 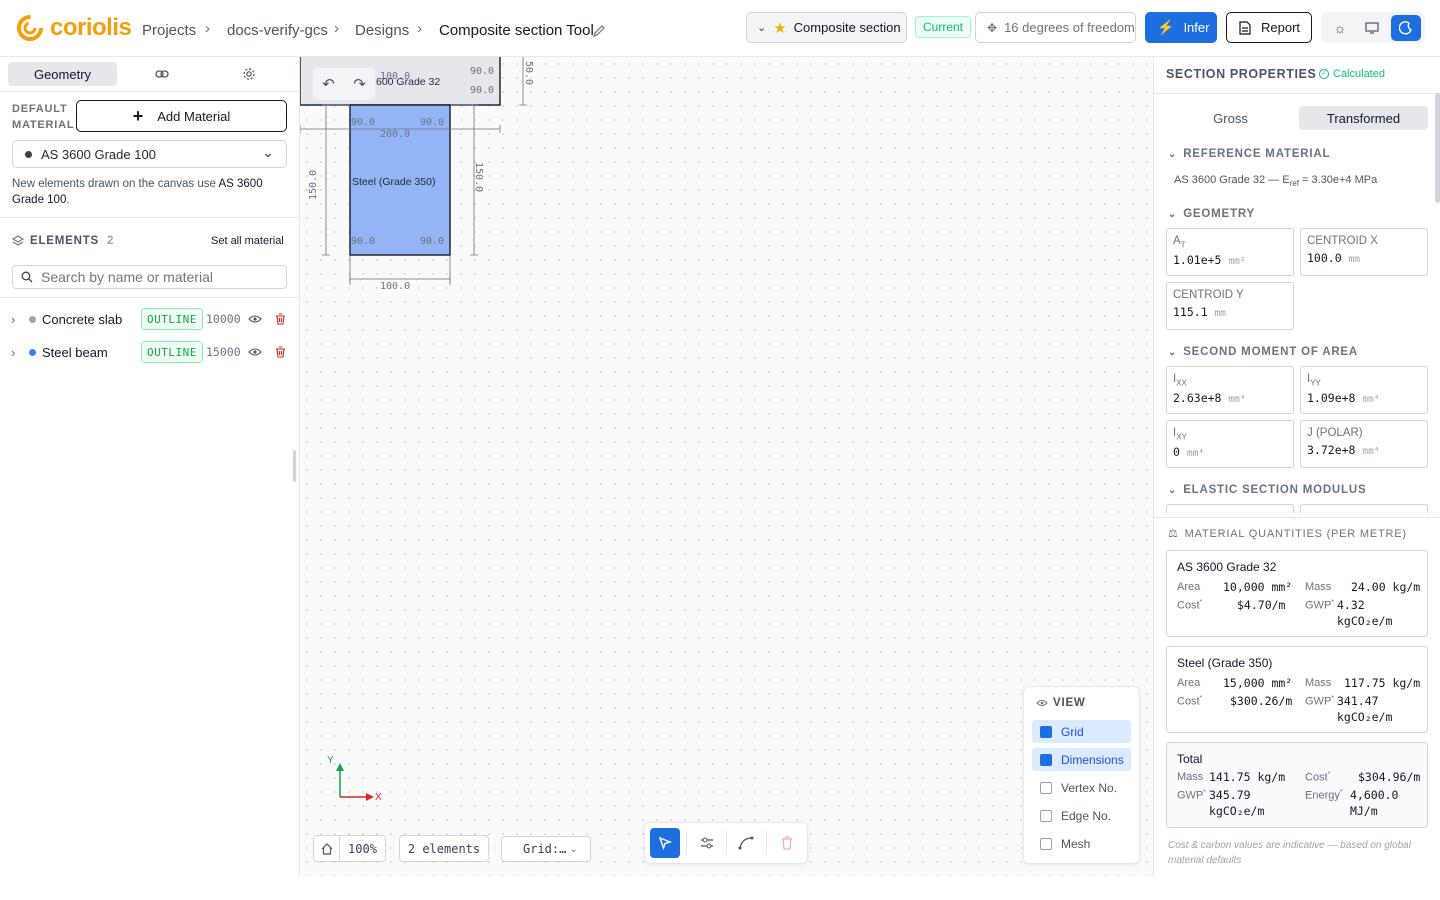 I want to click on add-material-button: + Add Material, so click(x=181, y=116).